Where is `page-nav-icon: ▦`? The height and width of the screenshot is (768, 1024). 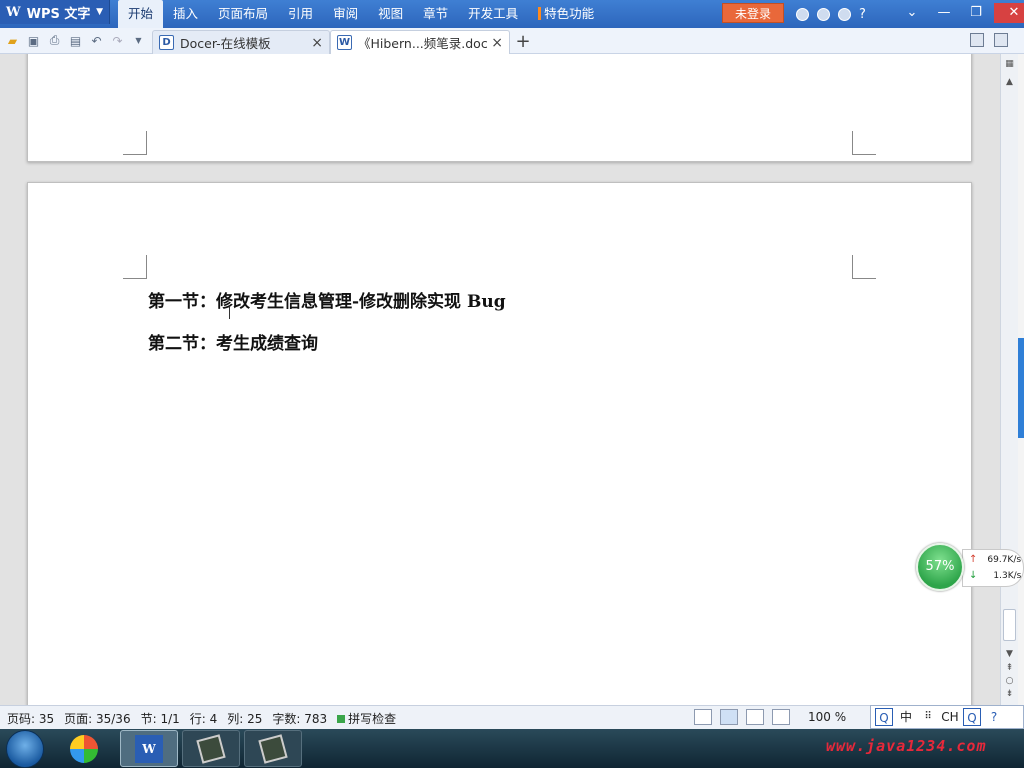
page-nav-icon: ▦ is located at coordinates (1009, 64).